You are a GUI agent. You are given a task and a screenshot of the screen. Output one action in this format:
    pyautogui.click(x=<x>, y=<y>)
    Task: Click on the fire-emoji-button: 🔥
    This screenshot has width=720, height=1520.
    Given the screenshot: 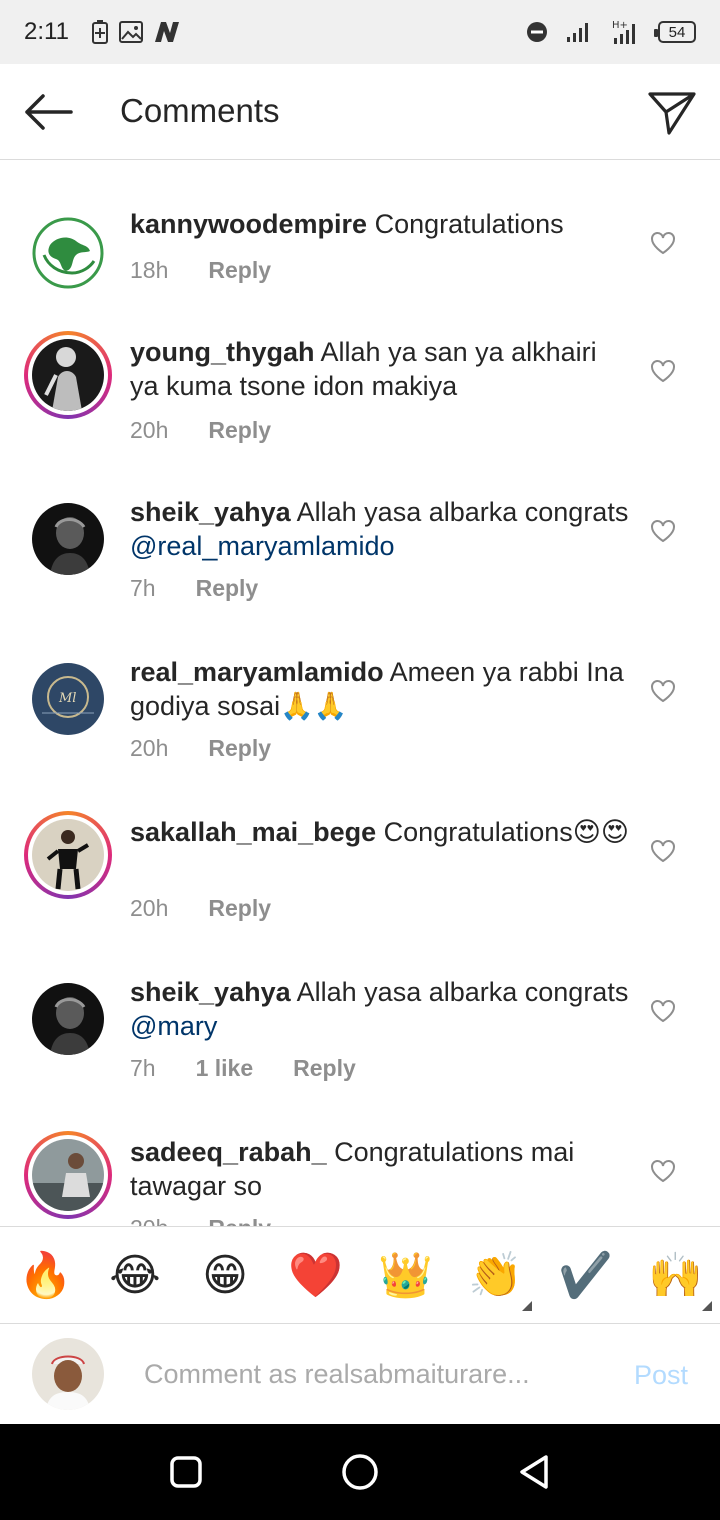 What is the action you would take?
    pyautogui.click(x=45, y=1276)
    